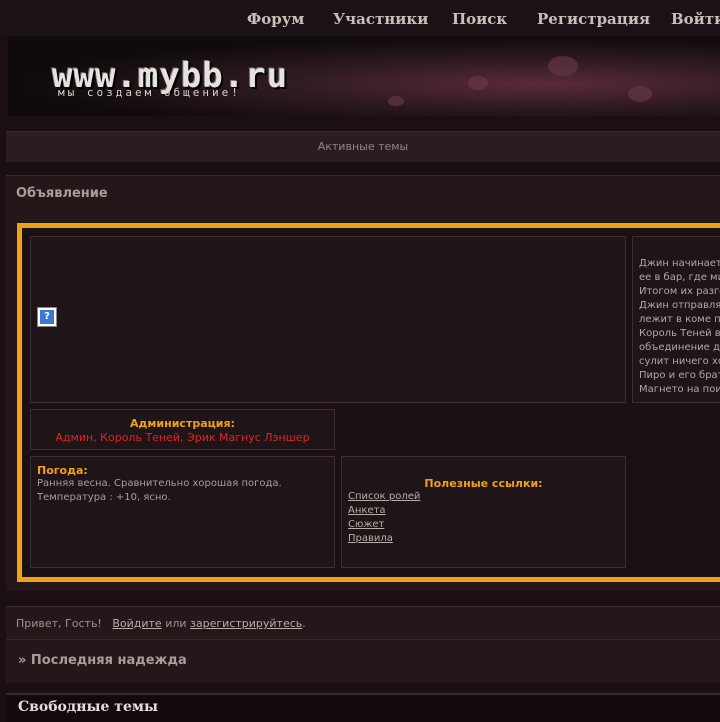 This screenshot has width=720, height=722. Describe the element at coordinates (59, 623) in the screenshot. I see `guest-greeting: Привет, Гость!` at that location.